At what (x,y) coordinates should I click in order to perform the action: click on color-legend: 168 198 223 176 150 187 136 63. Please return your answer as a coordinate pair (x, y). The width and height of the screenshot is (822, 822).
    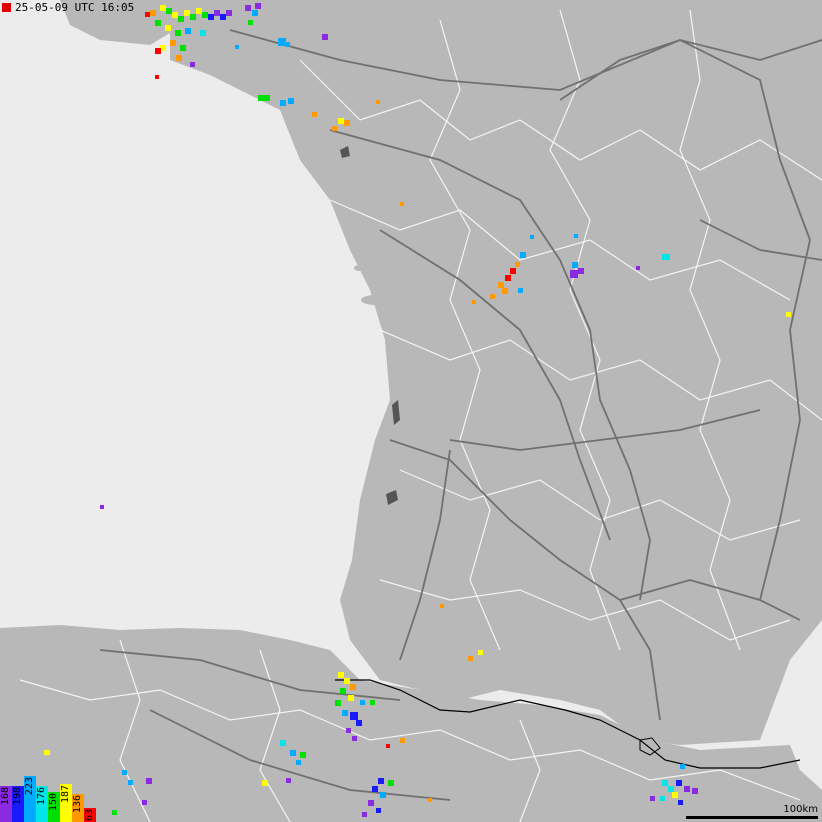
    Looking at the image, I should click on (48, 799).